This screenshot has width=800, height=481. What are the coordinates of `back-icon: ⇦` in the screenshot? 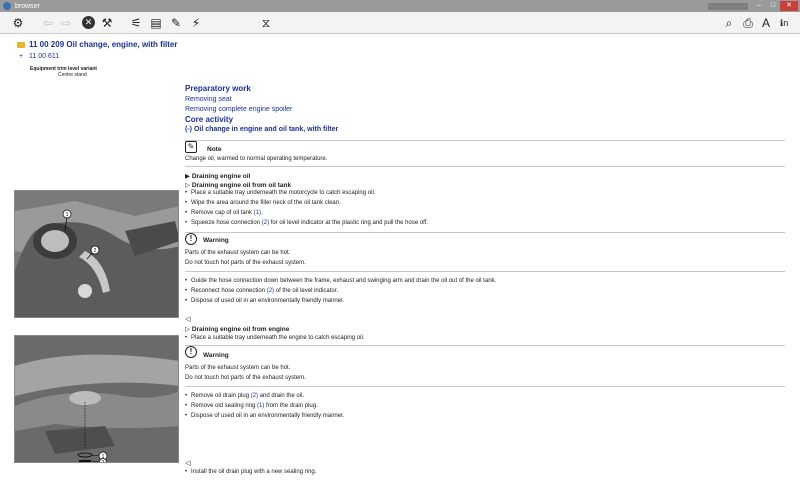 It's located at (48, 23).